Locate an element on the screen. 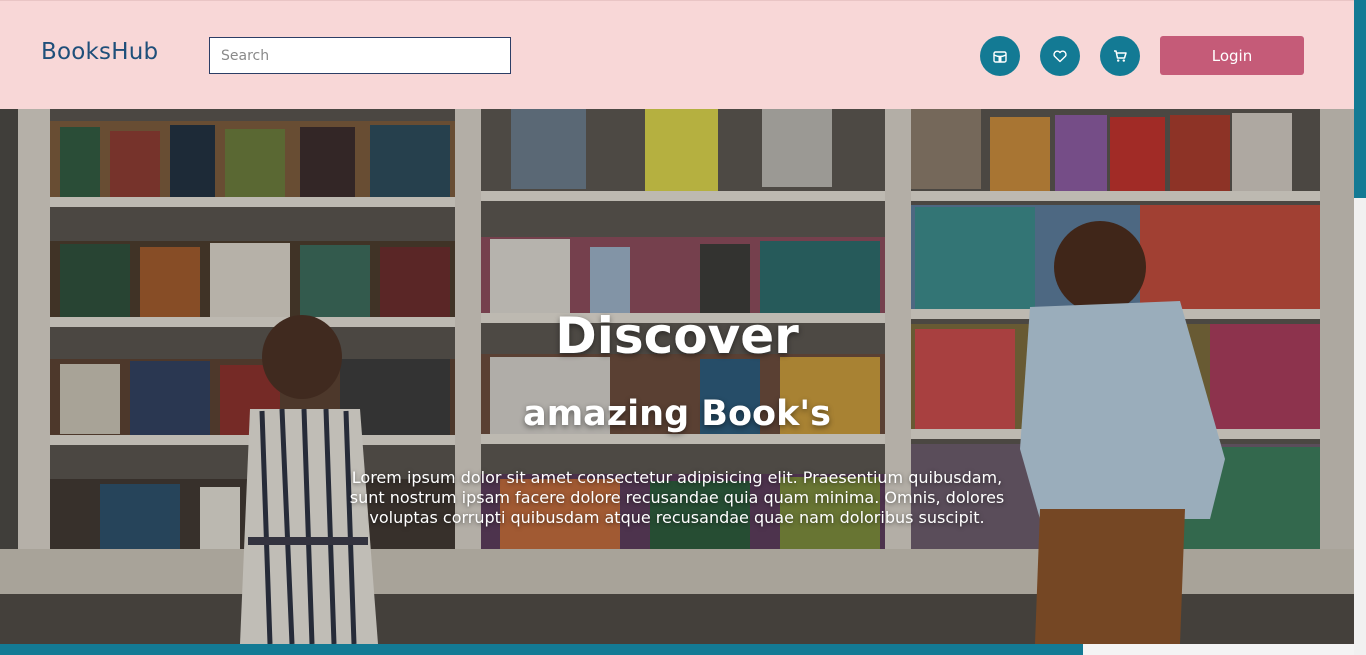 This screenshot has width=1366, height=655. cart-button is located at coordinates (1120, 56).